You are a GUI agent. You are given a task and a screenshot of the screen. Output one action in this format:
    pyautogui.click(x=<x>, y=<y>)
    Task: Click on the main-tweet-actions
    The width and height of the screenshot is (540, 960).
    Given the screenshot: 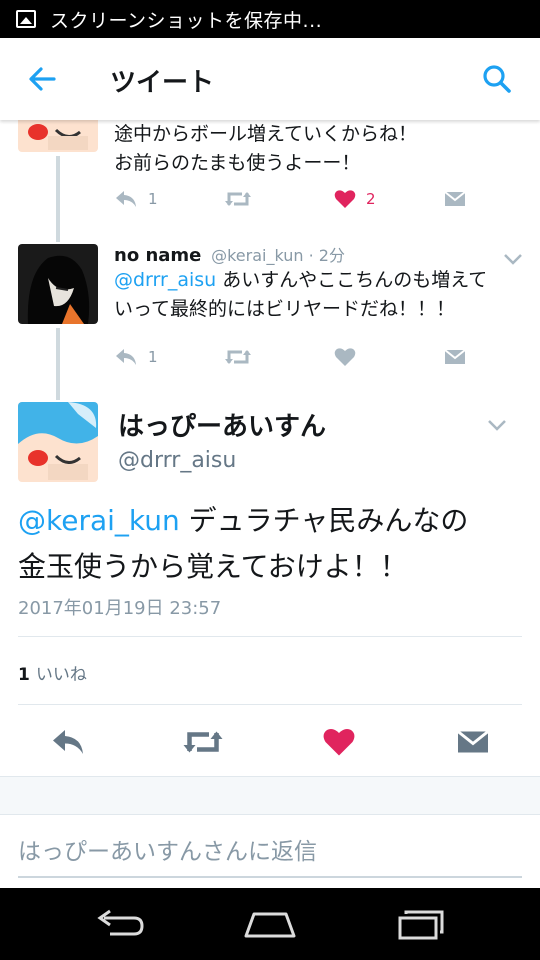 What is the action you would take?
    pyautogui.click(x=270, y=742)
    